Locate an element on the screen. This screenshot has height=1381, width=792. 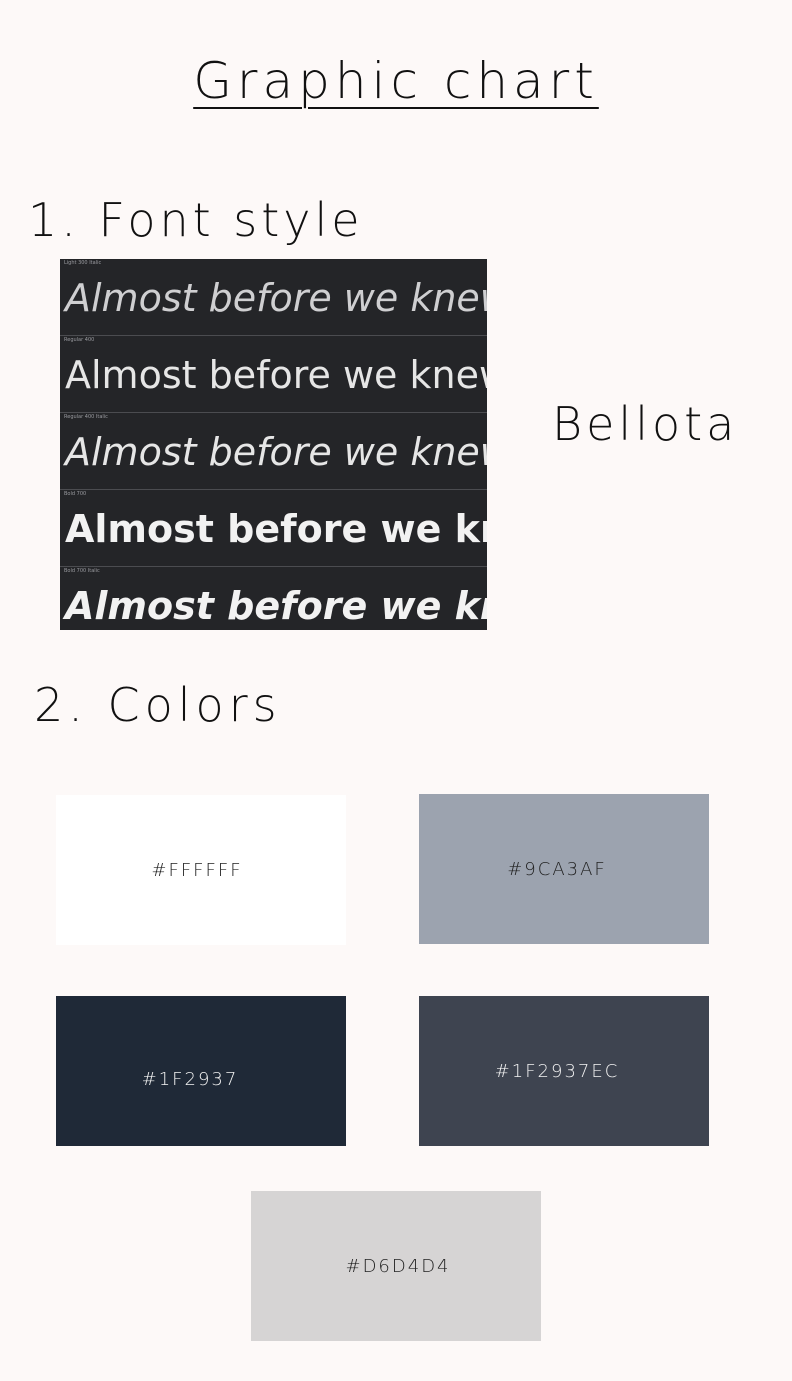
color-swatch: #9CA3AF is located at coordinates (564, 869).